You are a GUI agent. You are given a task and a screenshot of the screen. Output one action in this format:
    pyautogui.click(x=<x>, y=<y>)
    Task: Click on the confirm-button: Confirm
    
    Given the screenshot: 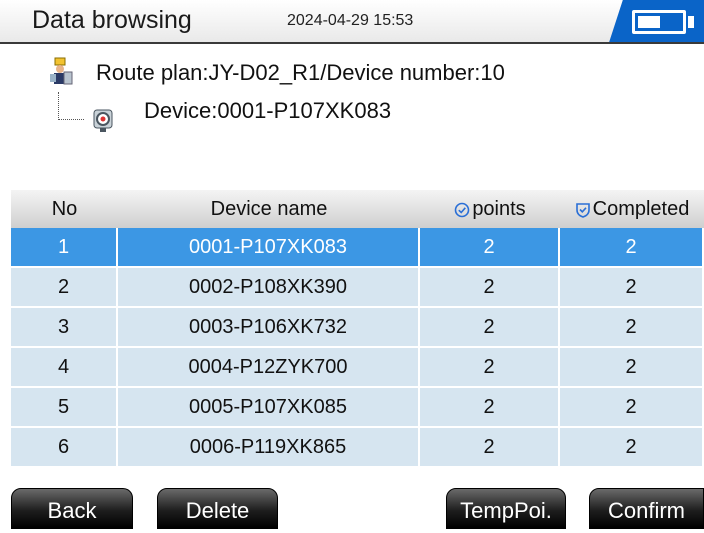 What is the action you would take?
    pyautogui.click(x=646, y=508)
    